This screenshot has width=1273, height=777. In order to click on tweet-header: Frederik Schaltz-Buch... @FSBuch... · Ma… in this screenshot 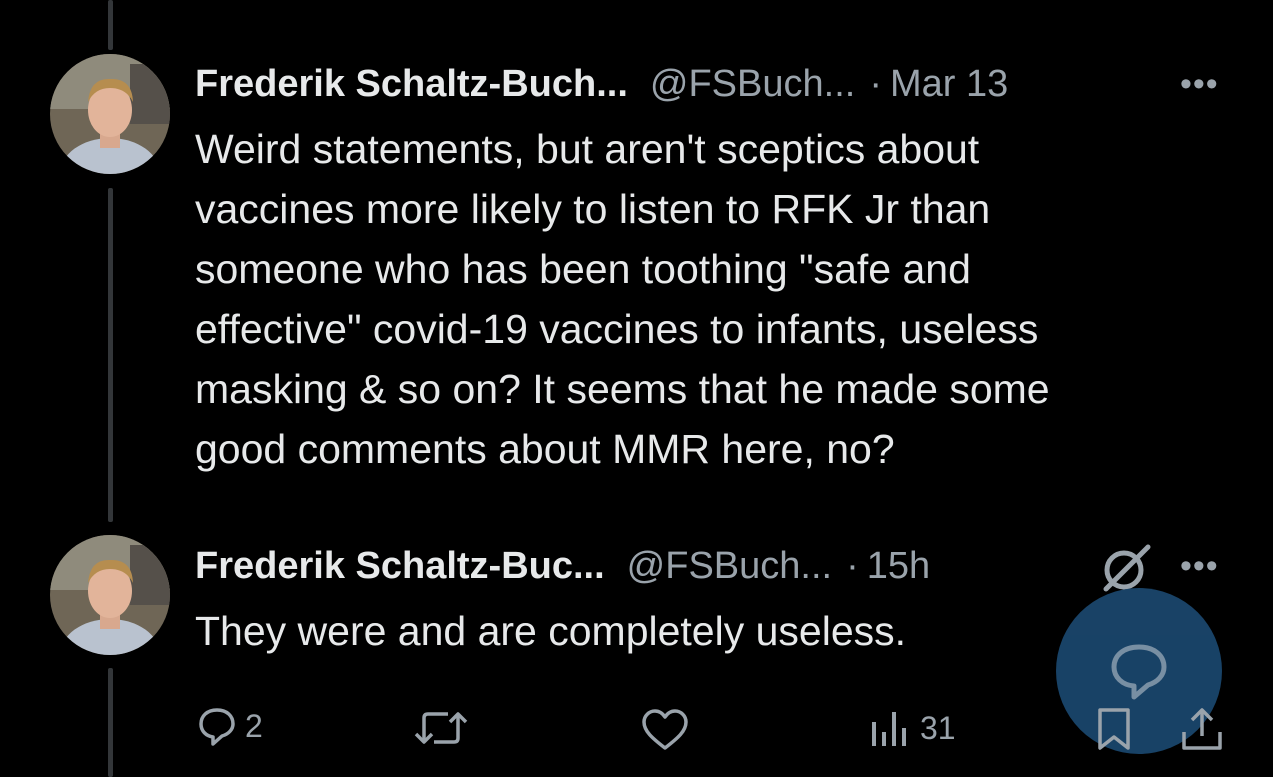, I will do `click(601, 84)`.